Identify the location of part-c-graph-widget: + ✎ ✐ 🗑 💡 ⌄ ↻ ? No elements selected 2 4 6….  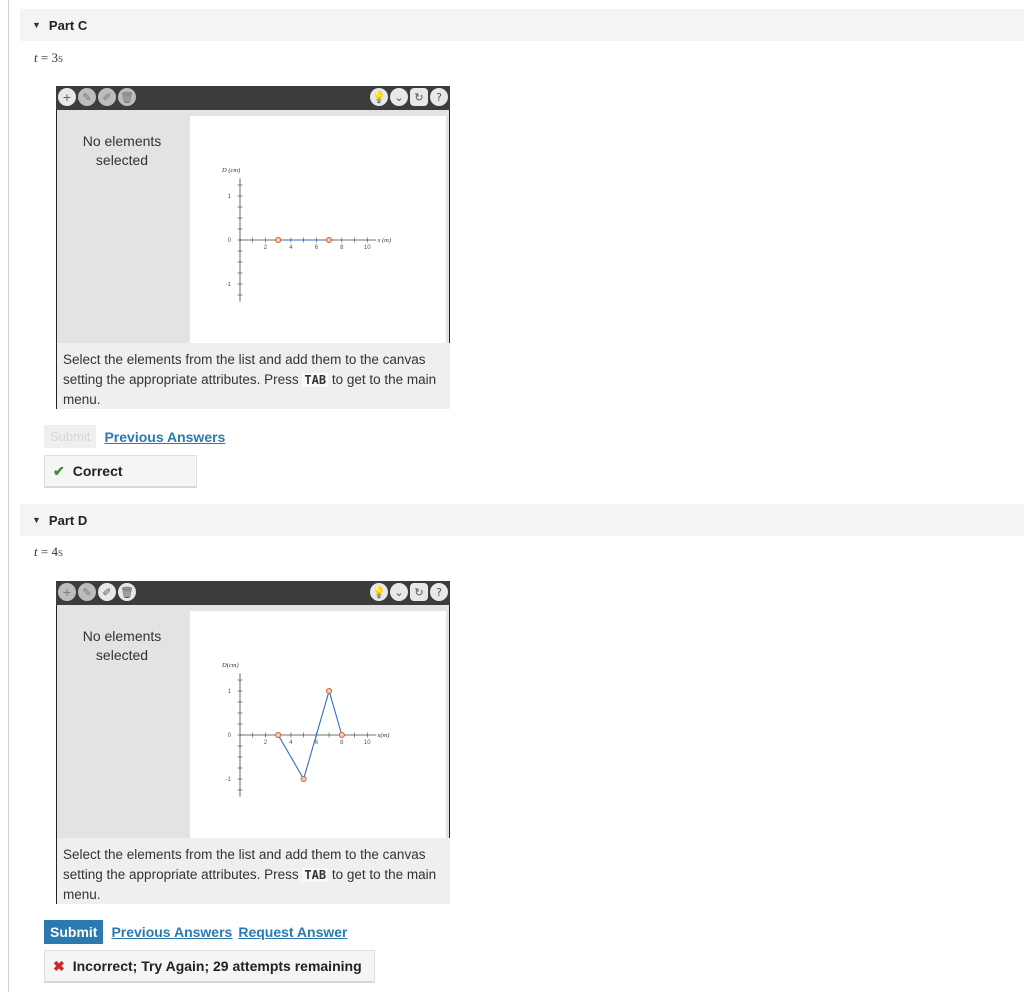
(253, 247).